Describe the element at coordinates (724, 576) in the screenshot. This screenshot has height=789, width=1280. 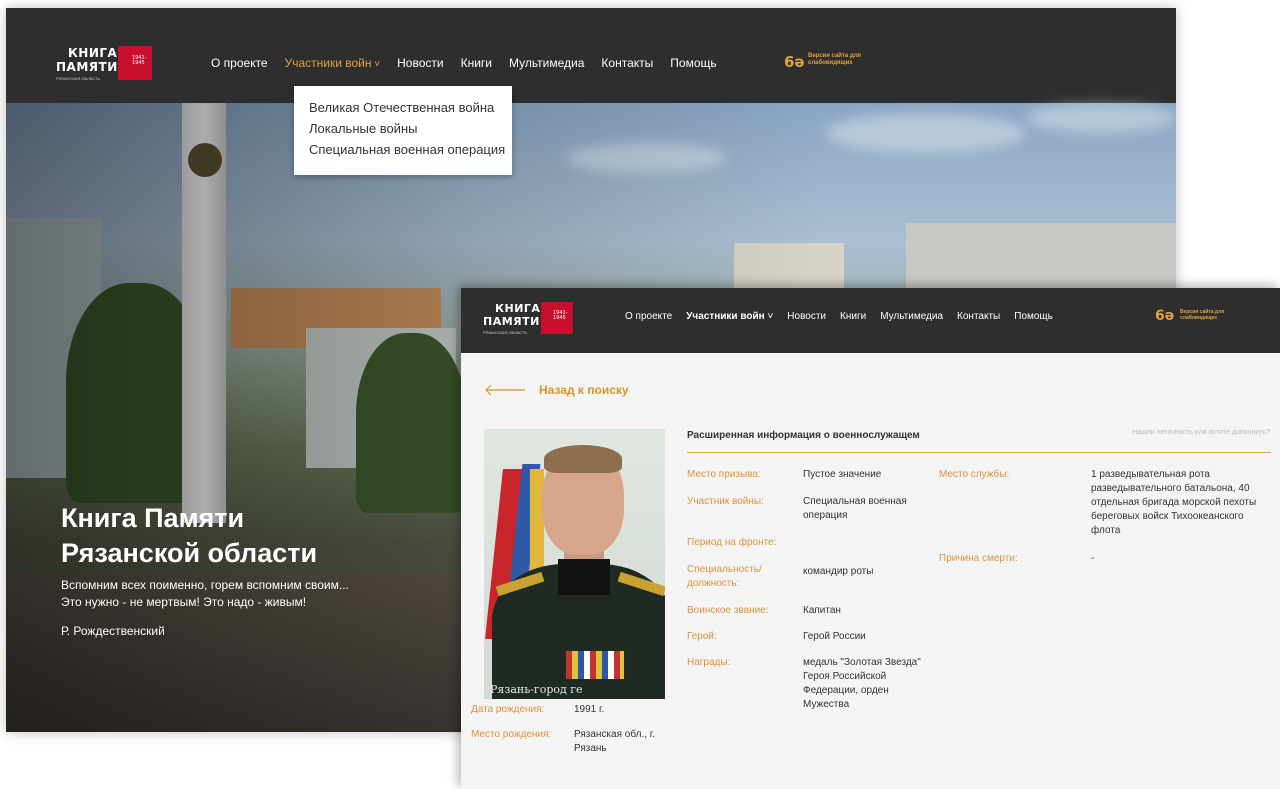
I see `field-label: Специальность/ должность:` at that location.